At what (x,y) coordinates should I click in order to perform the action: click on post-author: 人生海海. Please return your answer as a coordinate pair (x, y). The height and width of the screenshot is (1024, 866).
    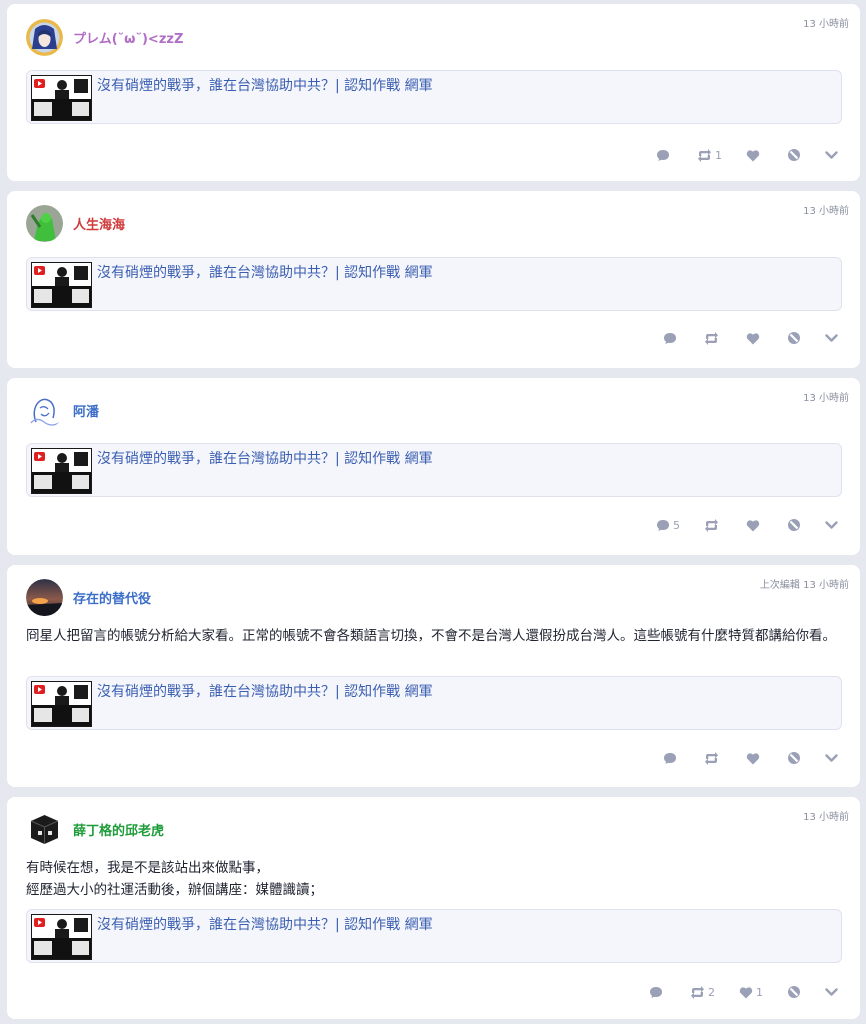
    Looking at the image, I should click on (75, 223).